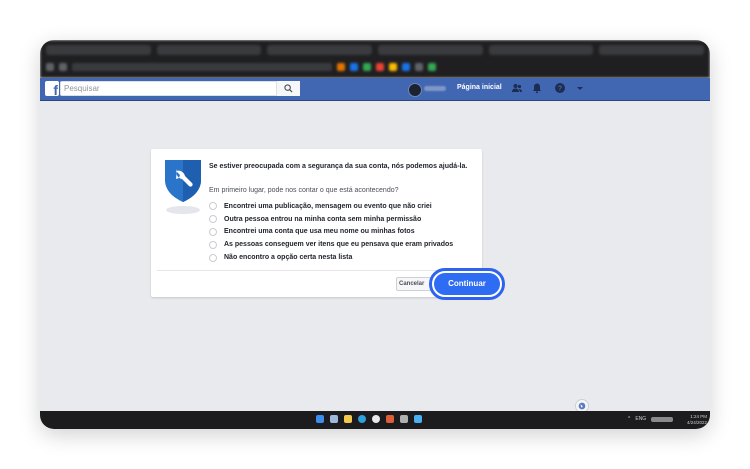 Image resolution: width=750 pixels, height=469 pixels. What do you see at coordinates (316, 270) in the screenshot?
I see `dialog-divider` at bounding box center [316, 270].